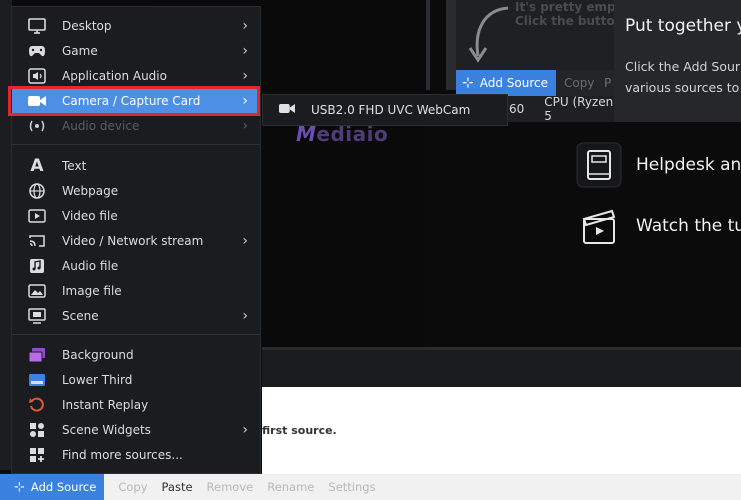 The image size is (741, 500). Describe the element at coordinates (177, 487) in the screenshot. I see `bottom-paste-button: Paste` at that location.